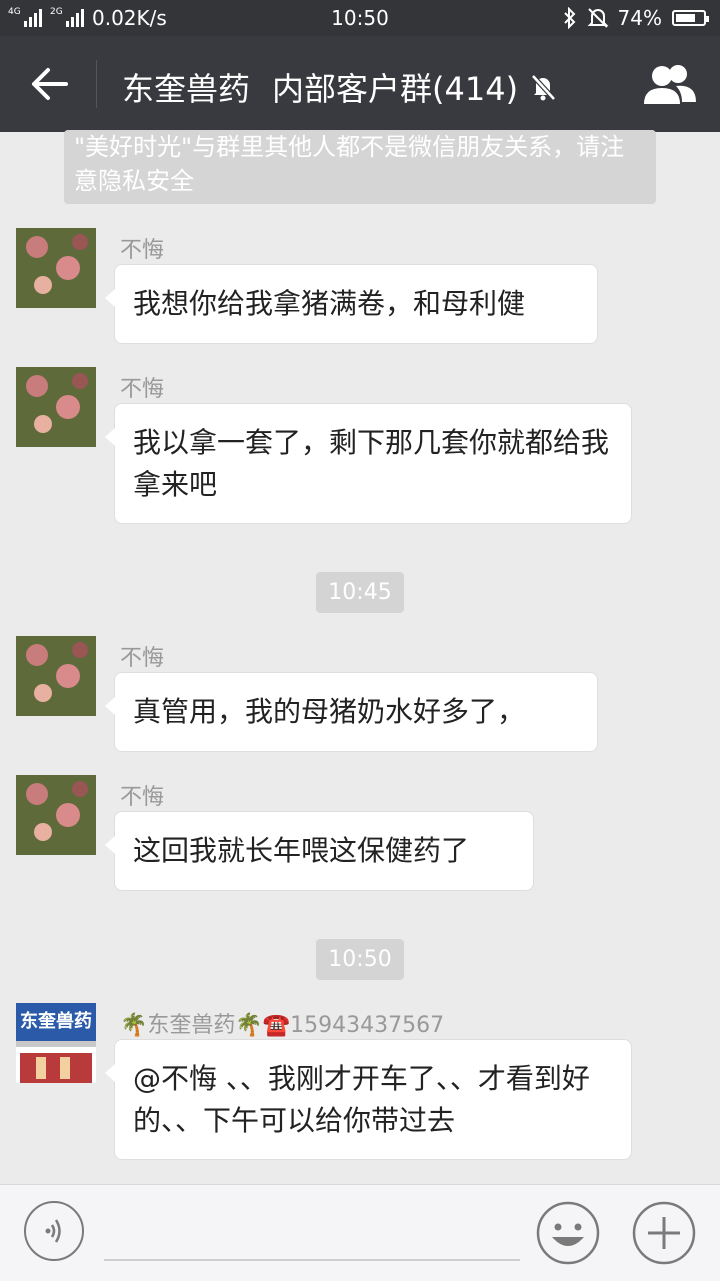 The height and width of the screenshot is (1281, 720). What do you see at coordinates (351, 712) in the screenshot?
I see `message-bubble: 真管用，我的母猪奶水好多了，` at bounding box center [351, 712].